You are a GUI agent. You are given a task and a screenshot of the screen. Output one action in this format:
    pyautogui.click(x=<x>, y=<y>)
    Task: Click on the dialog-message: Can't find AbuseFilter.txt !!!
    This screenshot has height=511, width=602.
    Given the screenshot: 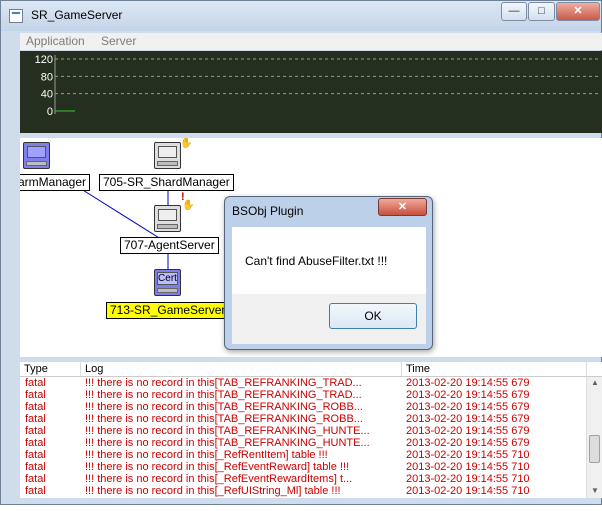 What is the action you would take?
    pyautogui.click(x=316, y=261)
    